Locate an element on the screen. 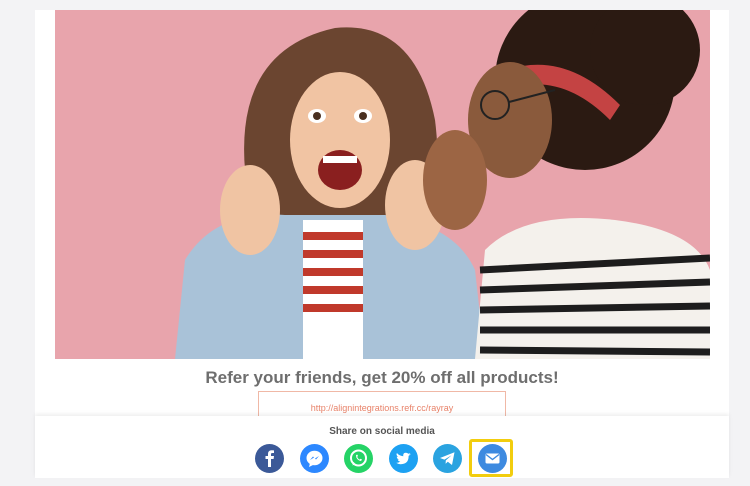 Image resolution: width=750 pixels, height=486 pixels. share-panel: Share on social media is located at coordinates (382, 447).